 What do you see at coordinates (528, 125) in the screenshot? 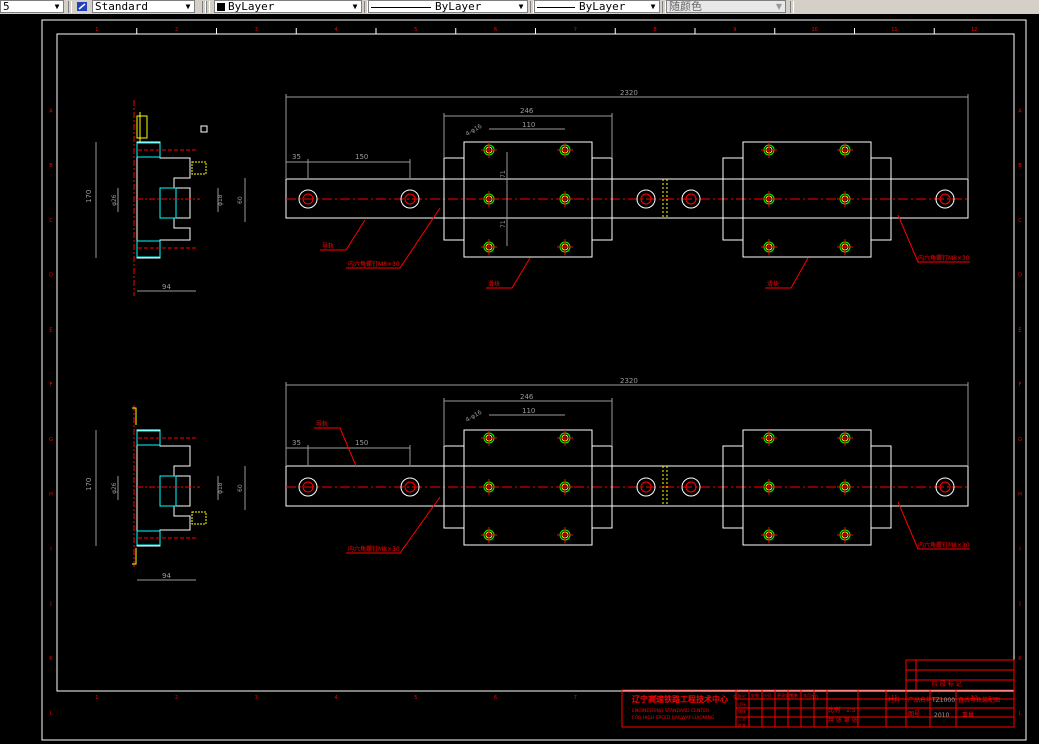
I see `view1-pitch-dim: 110` at bounding box center [528, 125].